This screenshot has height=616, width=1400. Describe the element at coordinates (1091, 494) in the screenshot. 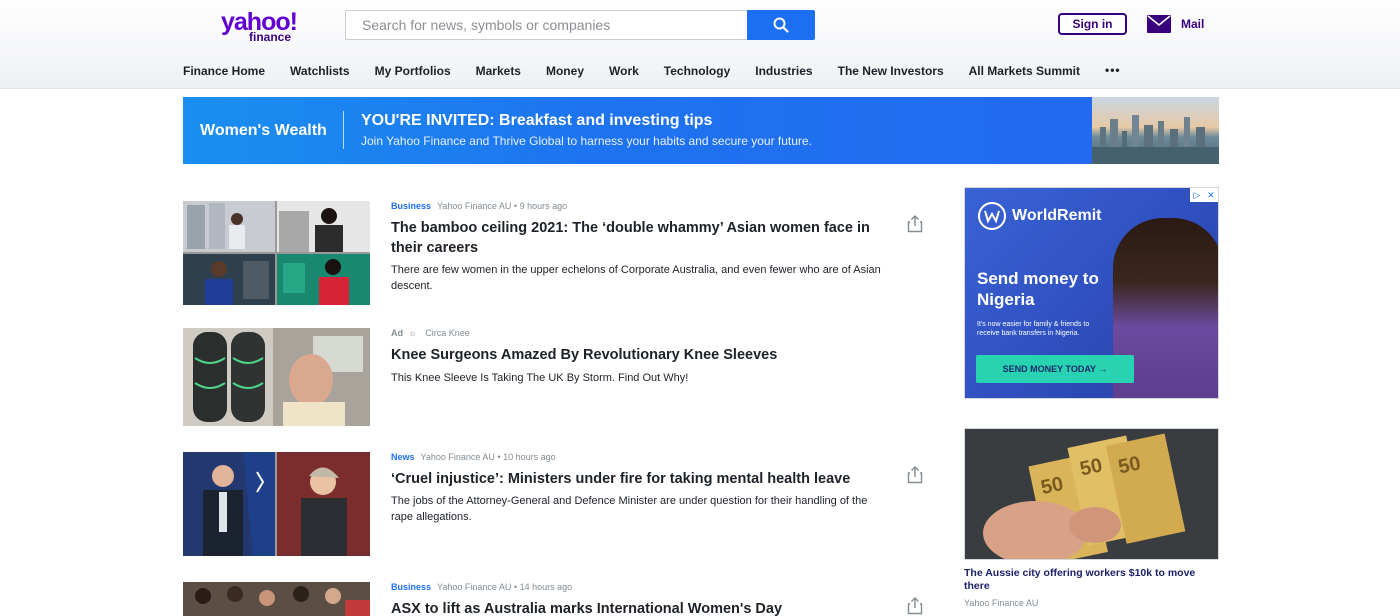

I see `sidebar-story-image: 50 50 50` at that location.